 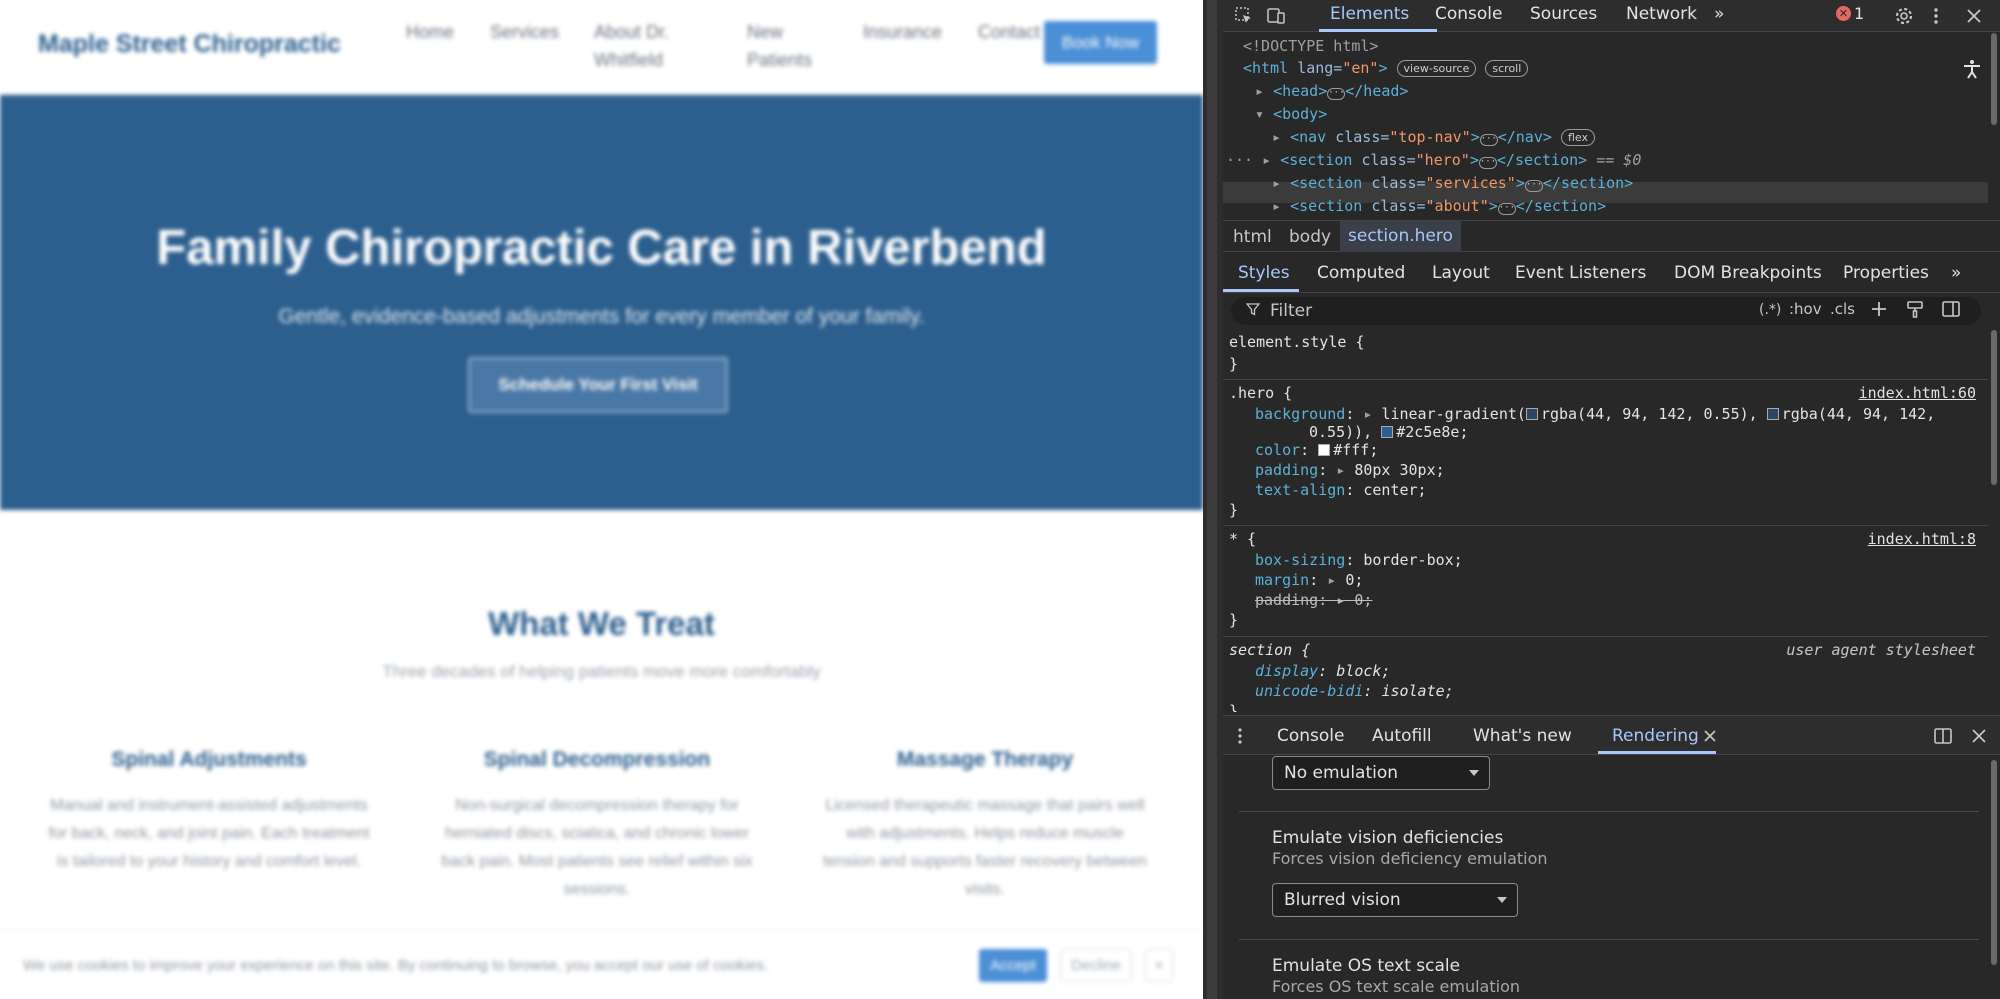 I want to click on nav-node: ▸ <nav class="top-nav">···</nav> flex, so click(x=1433, y=137).